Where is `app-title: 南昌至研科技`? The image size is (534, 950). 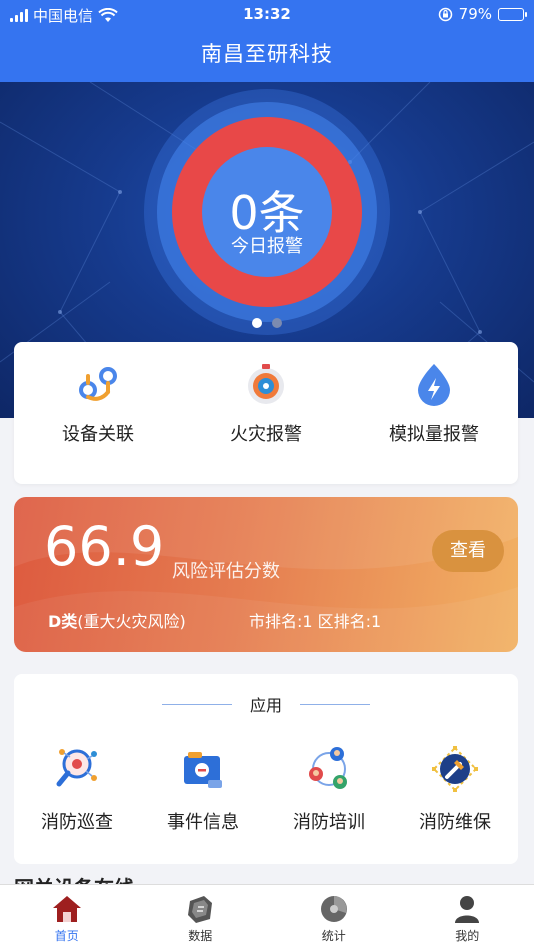
app-title: 南昌至研科技 is located at coordinates (267, 56).